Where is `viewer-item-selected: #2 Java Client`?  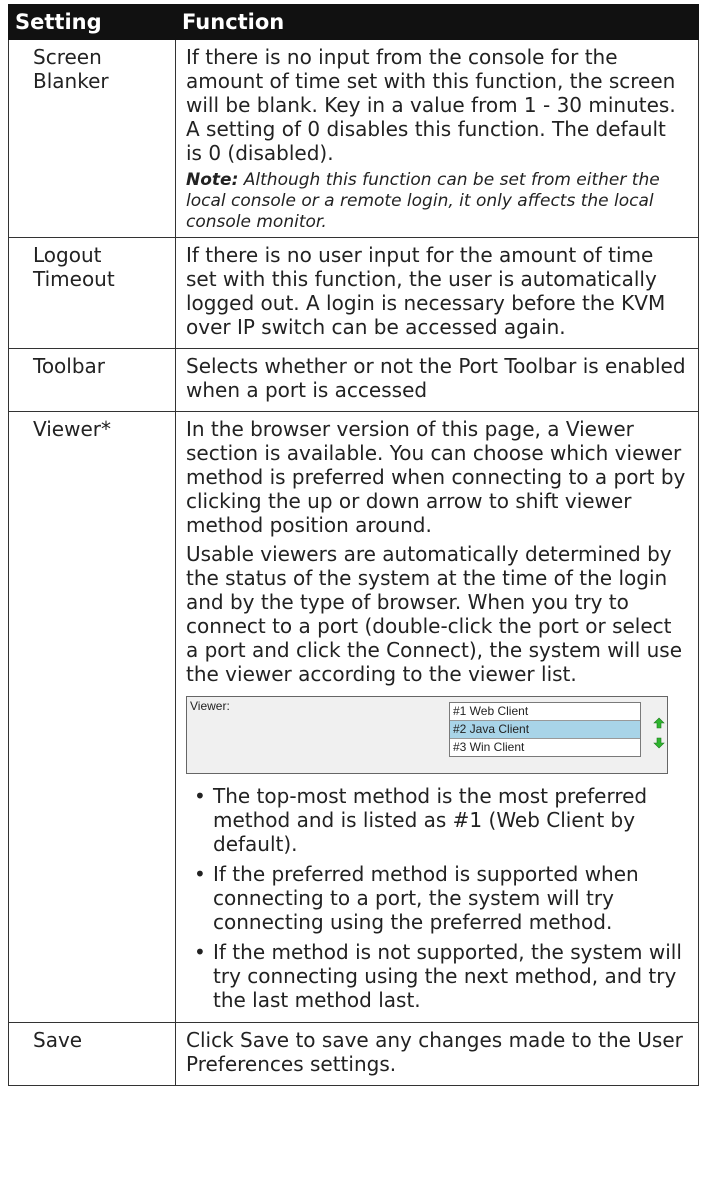
viewer-item-selected: #2 Java Client is located at coordinates (545, 730).